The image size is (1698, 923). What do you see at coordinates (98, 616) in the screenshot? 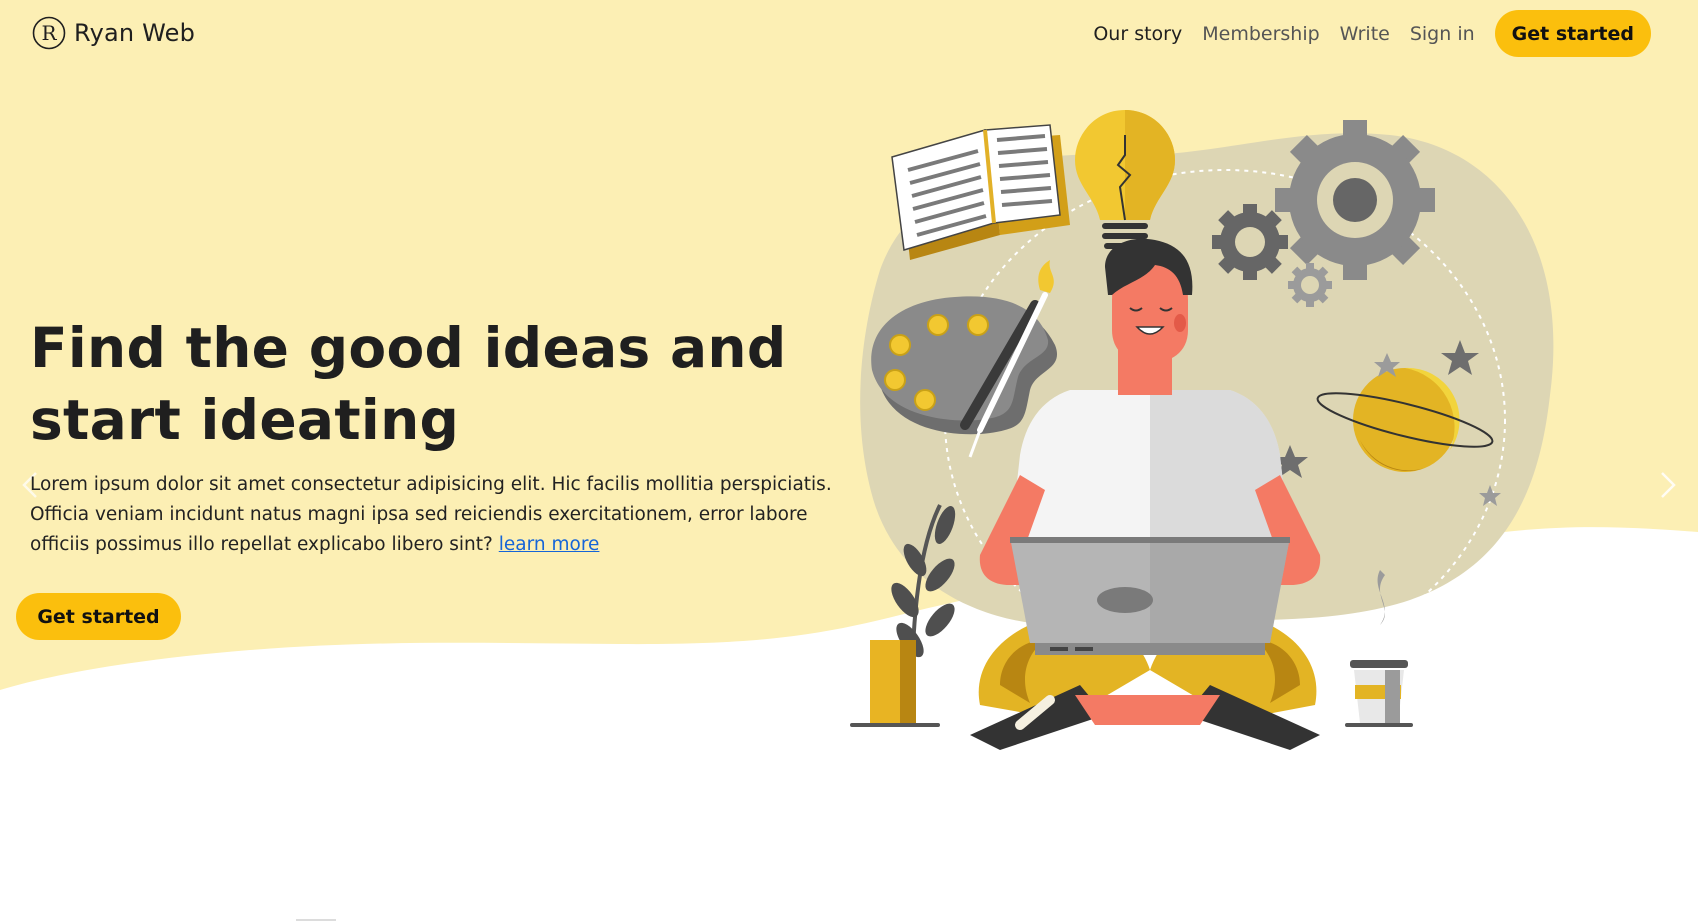
I see `hero-get-started-button: Get started` at bounding box center [98, 616].